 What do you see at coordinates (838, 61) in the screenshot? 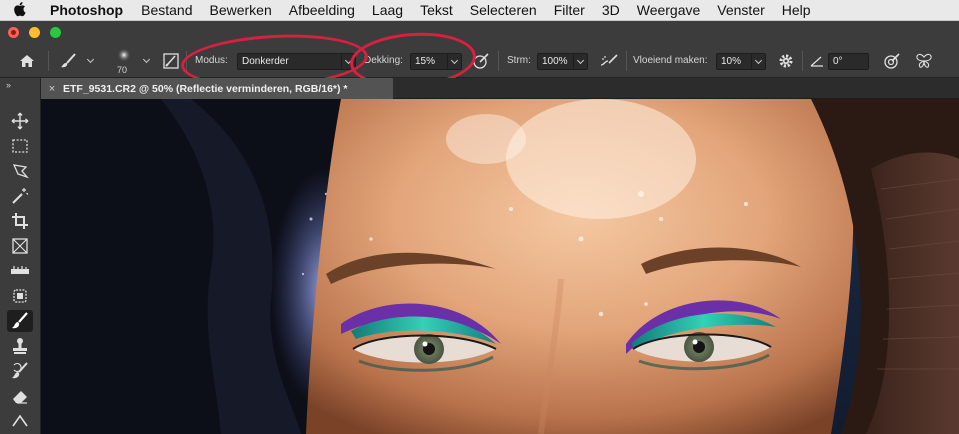
I see `angle-value: 0°` at bounding box center [838, 61].